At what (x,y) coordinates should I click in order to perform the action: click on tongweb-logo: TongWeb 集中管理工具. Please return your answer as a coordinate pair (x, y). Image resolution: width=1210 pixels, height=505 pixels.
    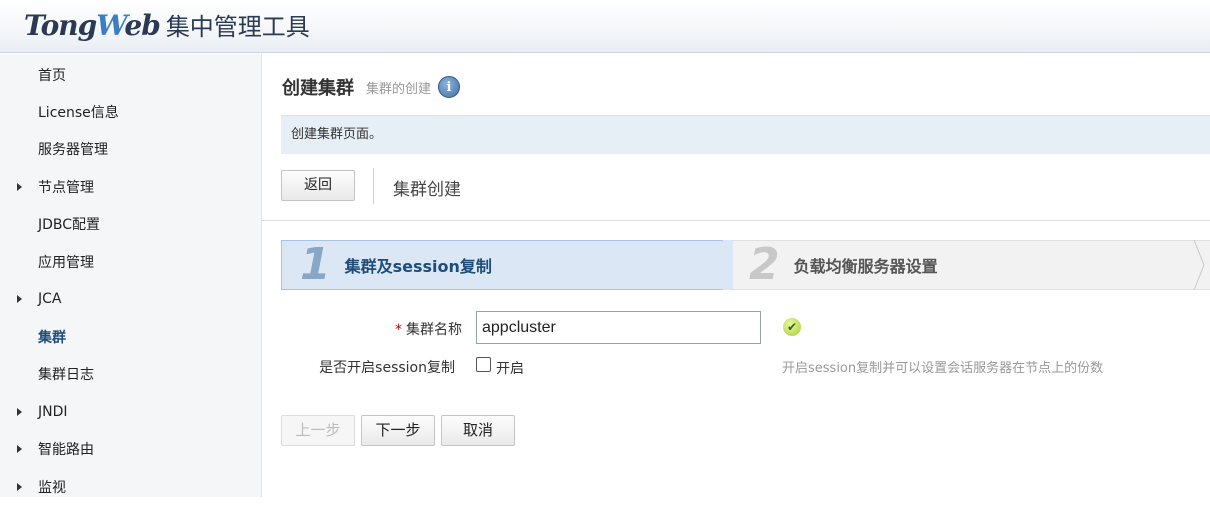
    Looking at the image, I should click on (167, 26).